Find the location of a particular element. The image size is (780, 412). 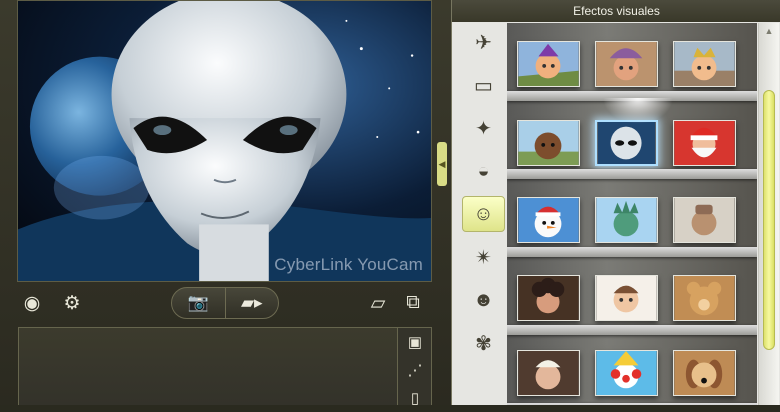

capture-mode-switch: 📷 ▰▸ is located at coordinates (225, 303).